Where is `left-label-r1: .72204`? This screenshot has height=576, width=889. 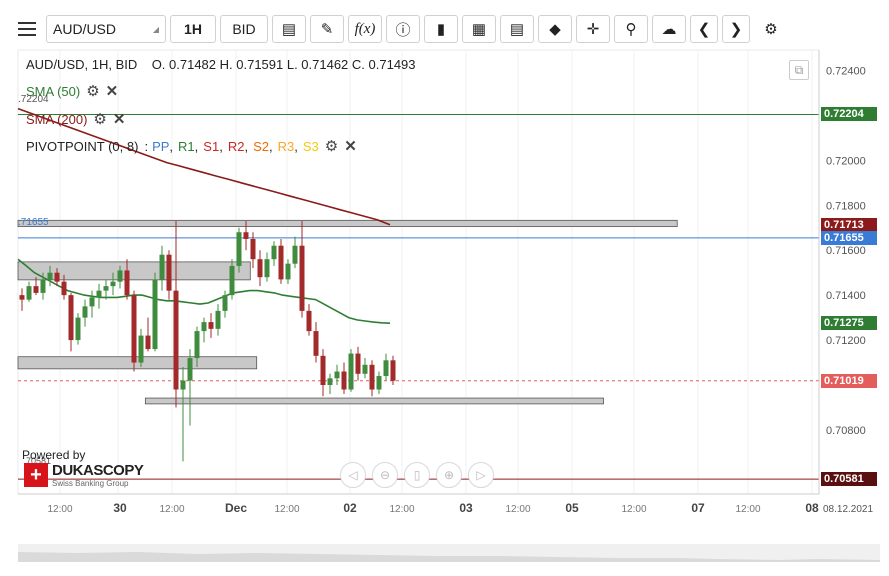
left-label-r1: .72204 is located at coordinates (33, 99).